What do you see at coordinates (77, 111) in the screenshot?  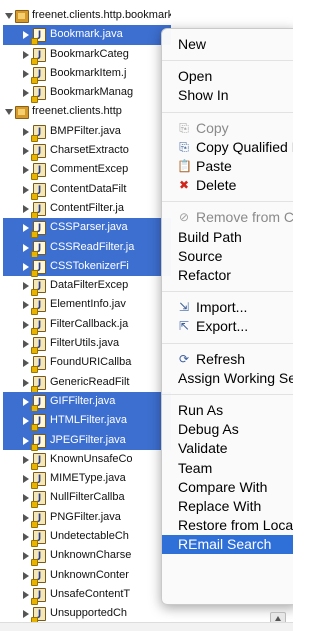 I see `tree-item-label: freenet.clients.http` at bounding box center [77, 111].